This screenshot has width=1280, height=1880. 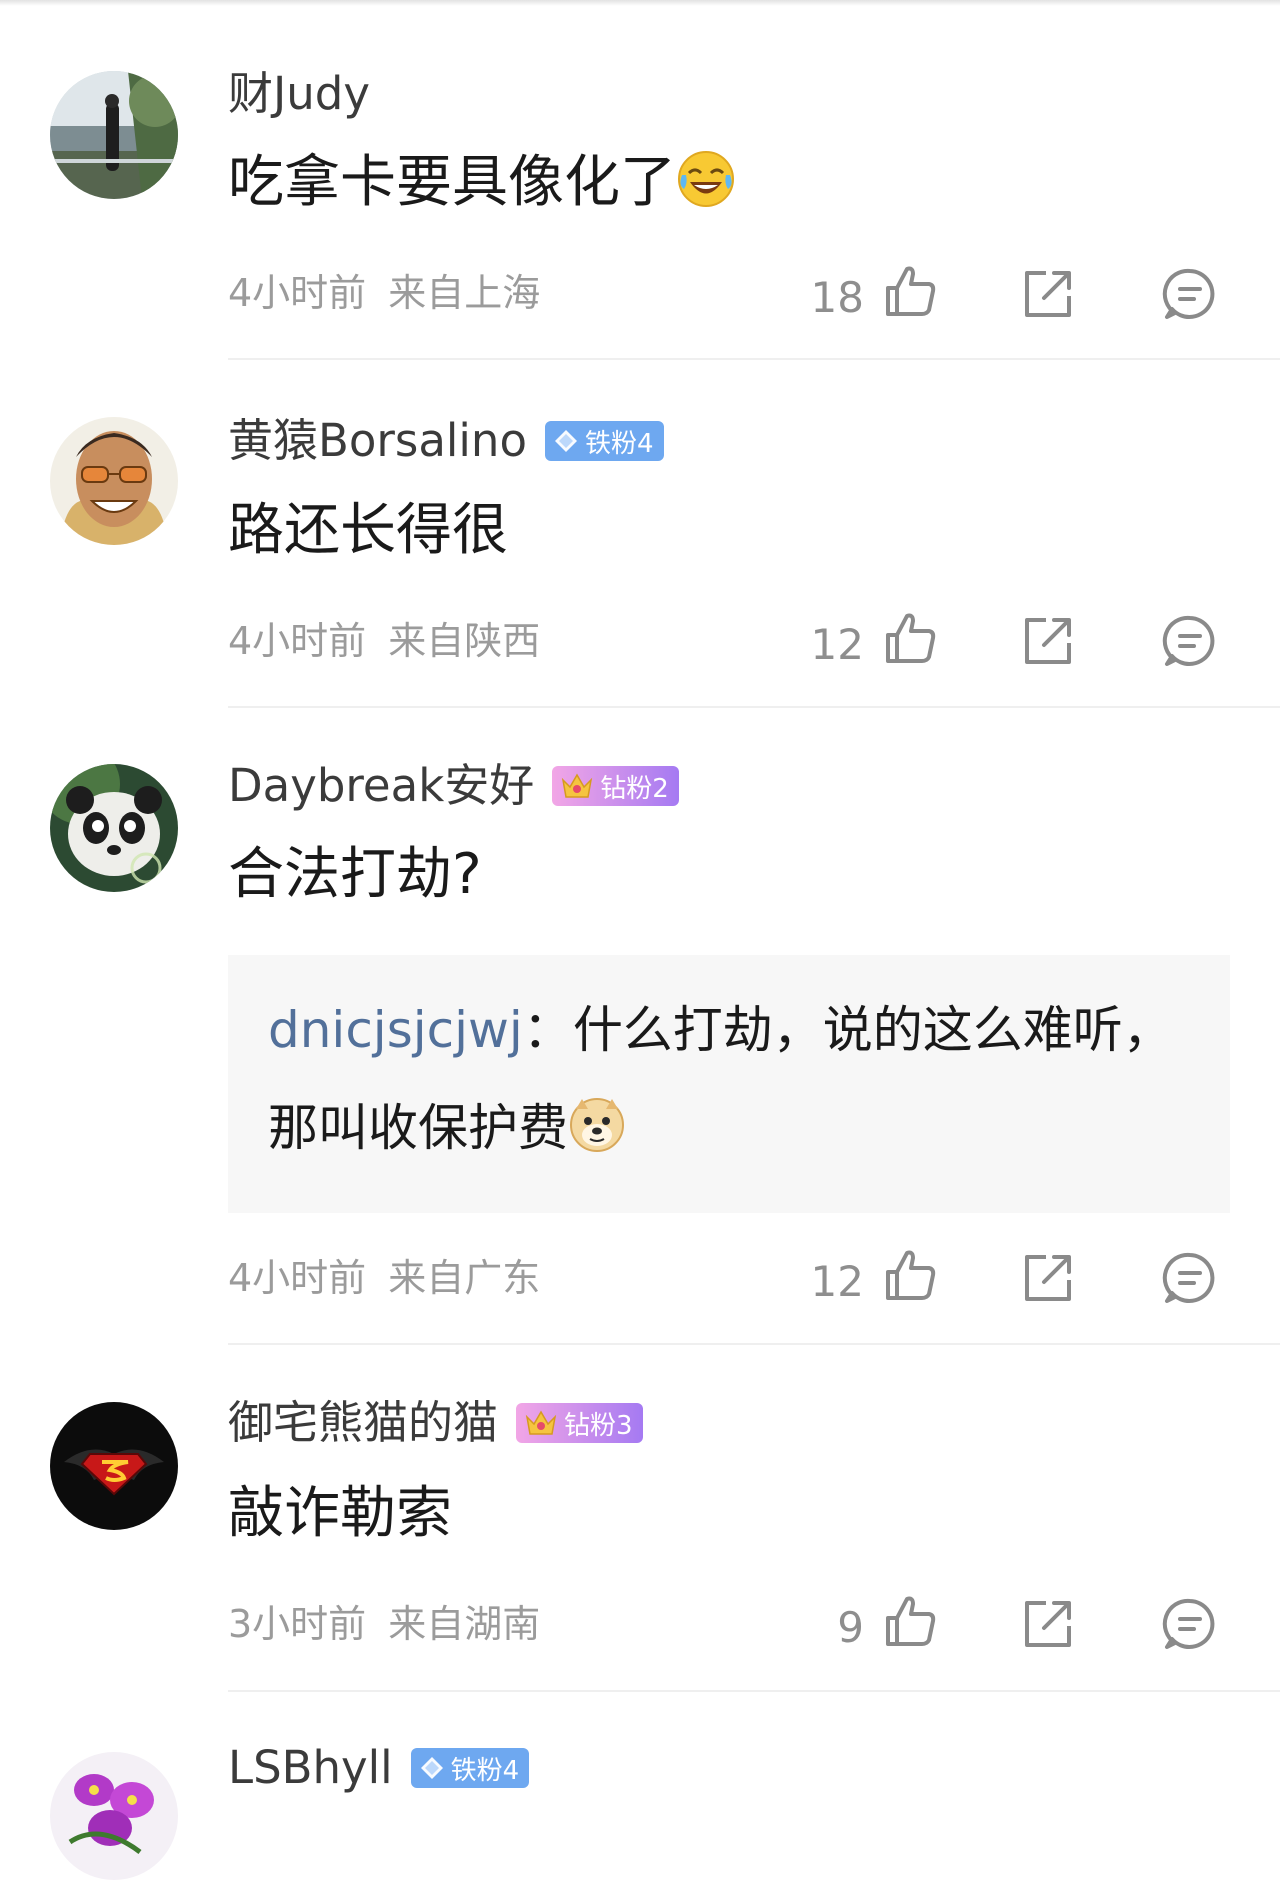 I want to click on comment-meta: 4小时前 来自上海, so click(x=384, y=293).